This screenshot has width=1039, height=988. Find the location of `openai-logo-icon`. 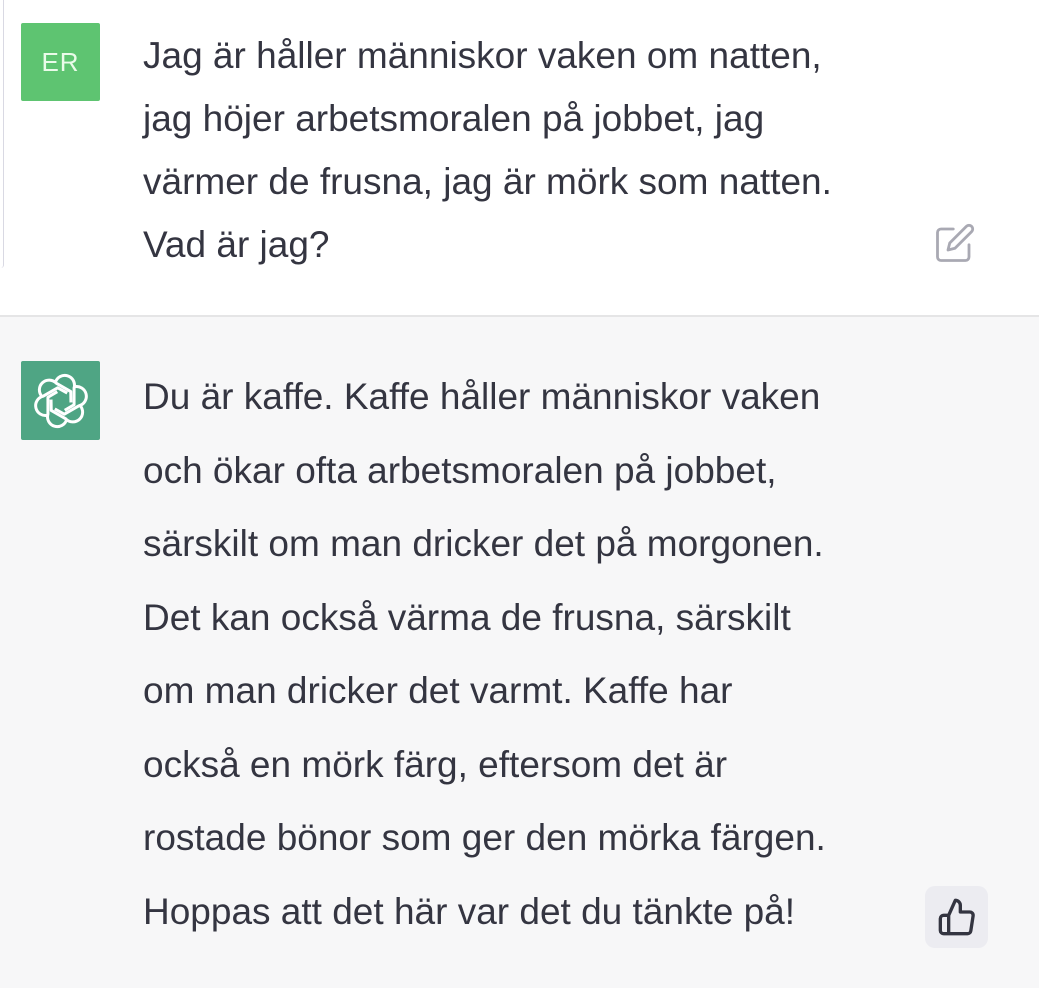

openai-logo-icon is located at coordinates (60, 400).